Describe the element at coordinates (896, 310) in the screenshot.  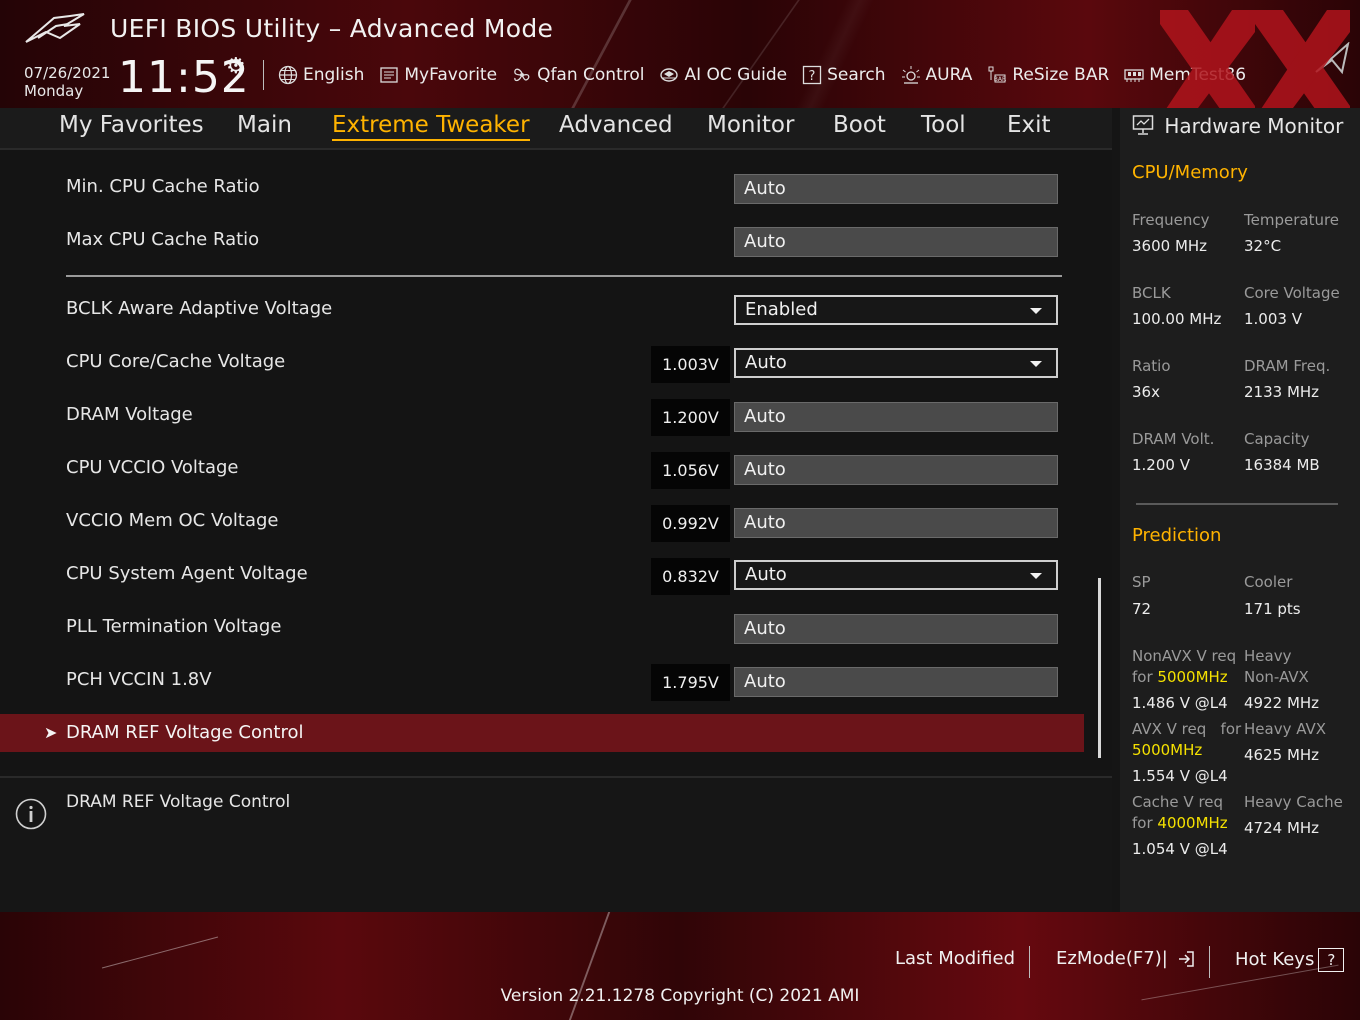
I see `bclk-aware-adaptive-voltage-select: Enabled` at that location.